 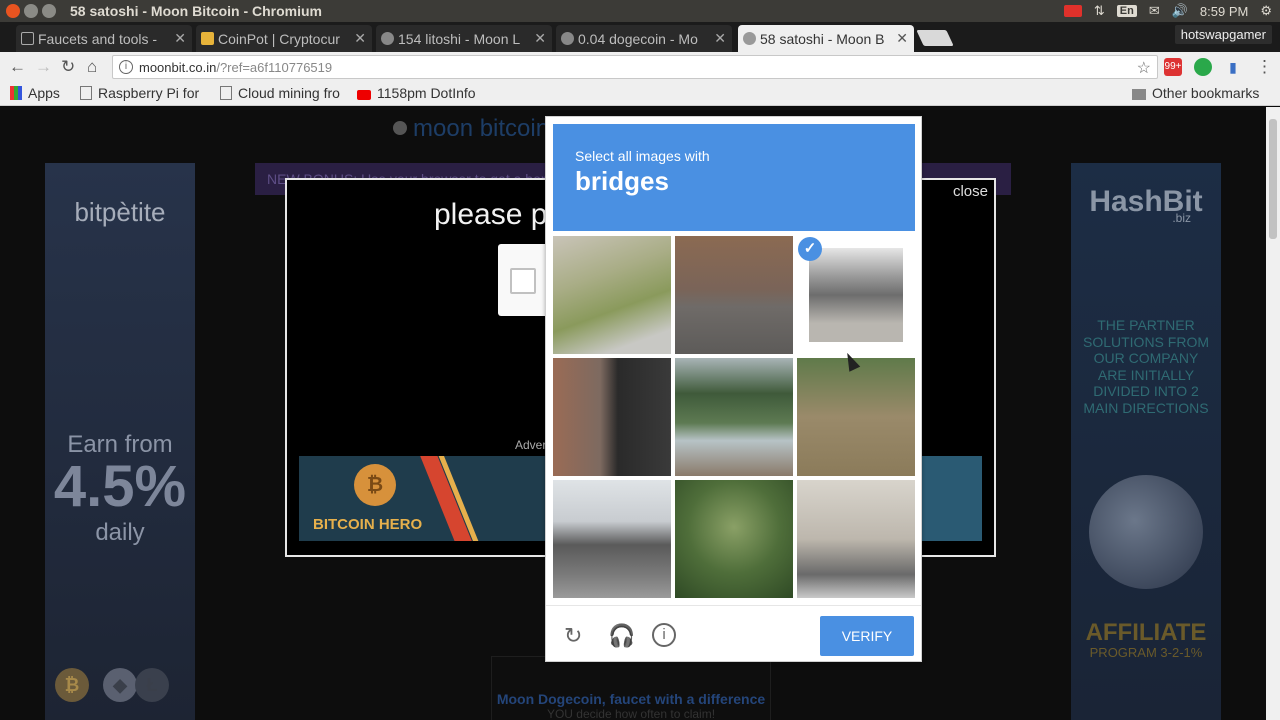 What do you see at coordinates (1206, 93) in the screenshot?
I see `other-bookmarks-label: Other bookmarks` at bounding box center [1206, 93].